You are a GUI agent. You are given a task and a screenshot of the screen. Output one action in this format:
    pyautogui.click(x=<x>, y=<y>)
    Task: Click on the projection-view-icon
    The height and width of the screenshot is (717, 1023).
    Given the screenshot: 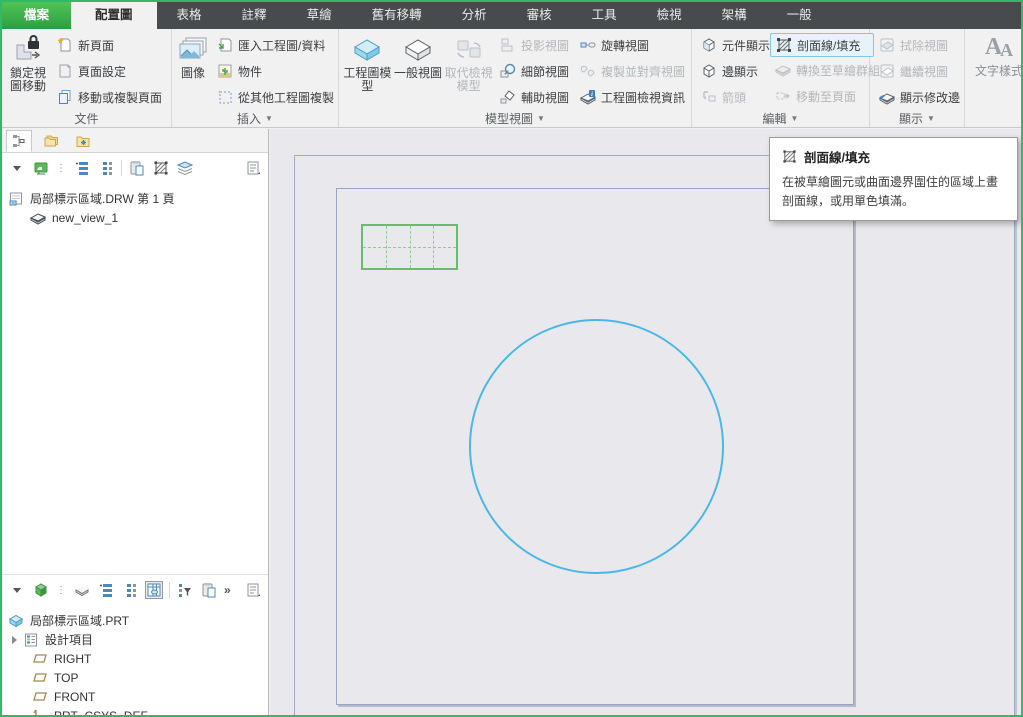 What is the action you would take?
    pyautogui.click(x=507, y=45)
    